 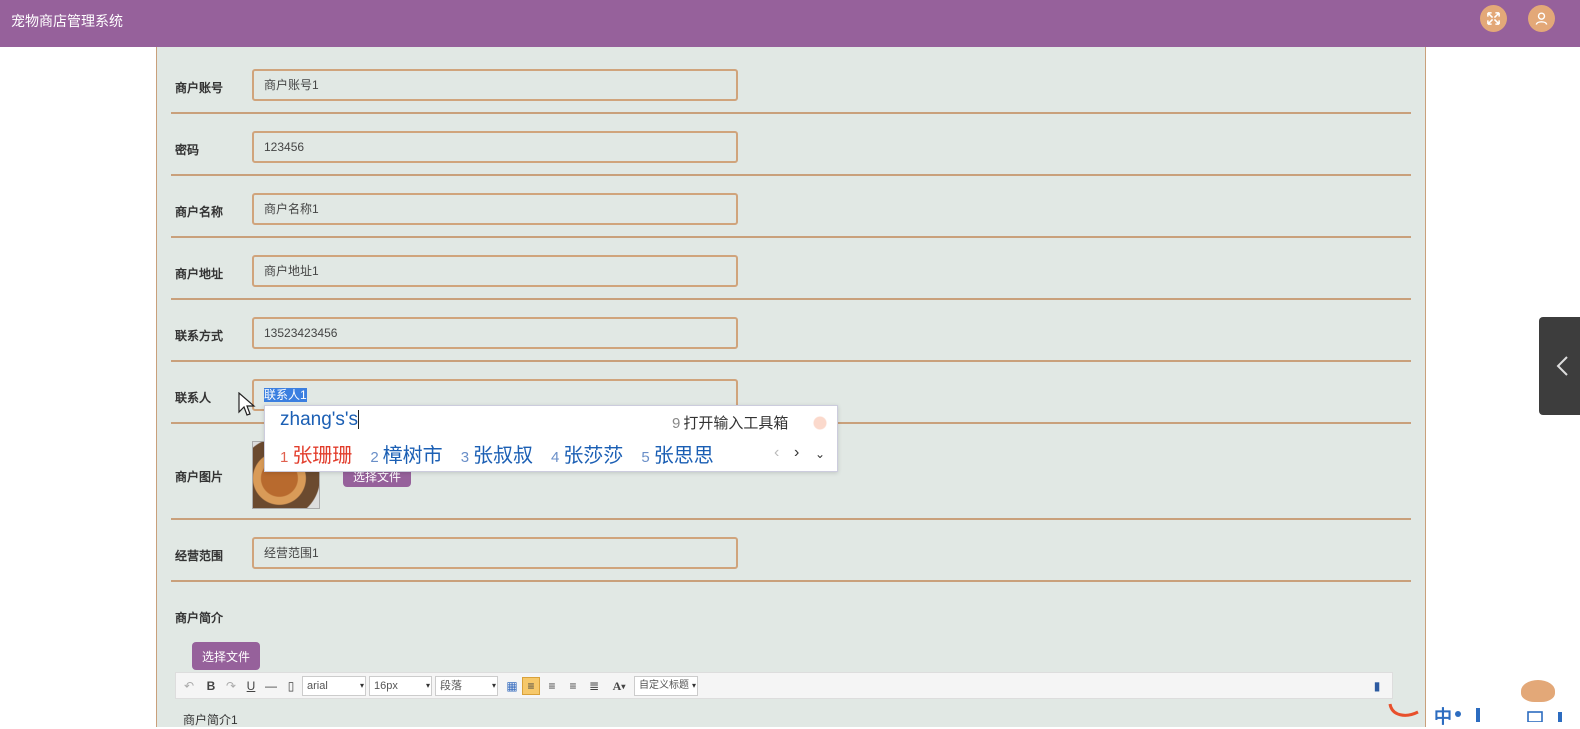 I want to click on chevron-left-icon, so click(x=1562, y=366).